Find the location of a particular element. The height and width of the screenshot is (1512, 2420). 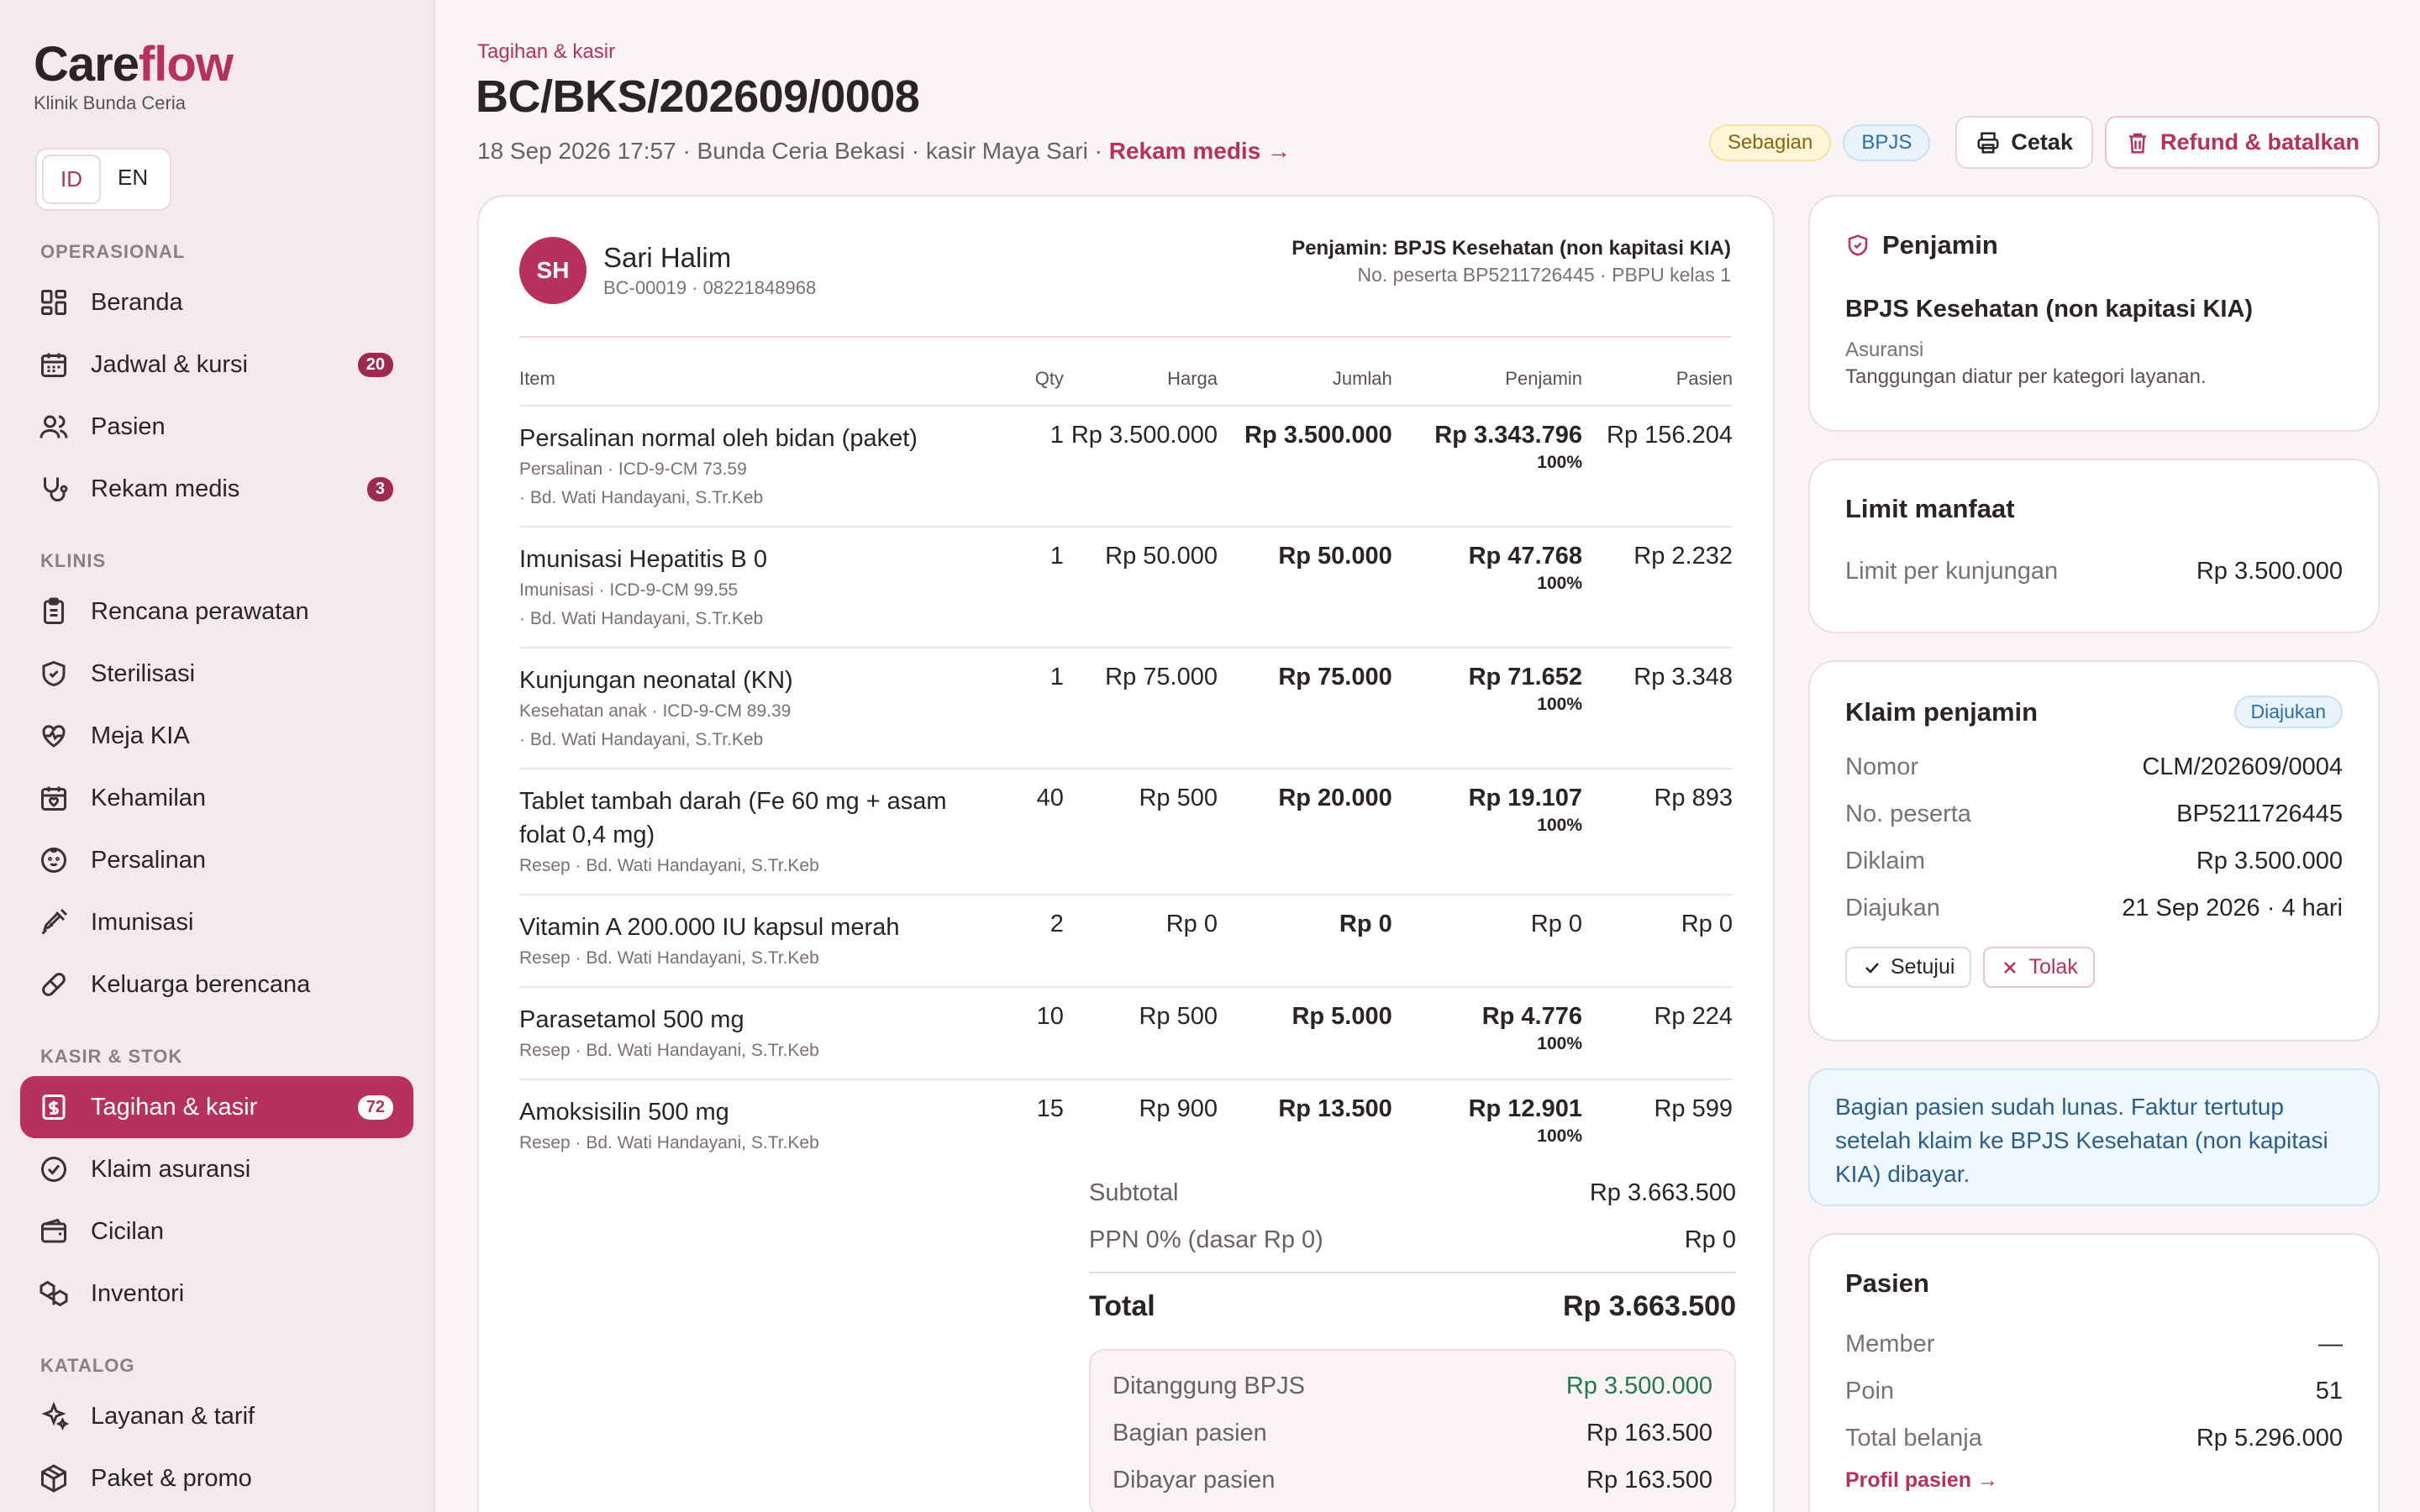

sidebar-item-label: Beranda is located at coordinates (137, 302).